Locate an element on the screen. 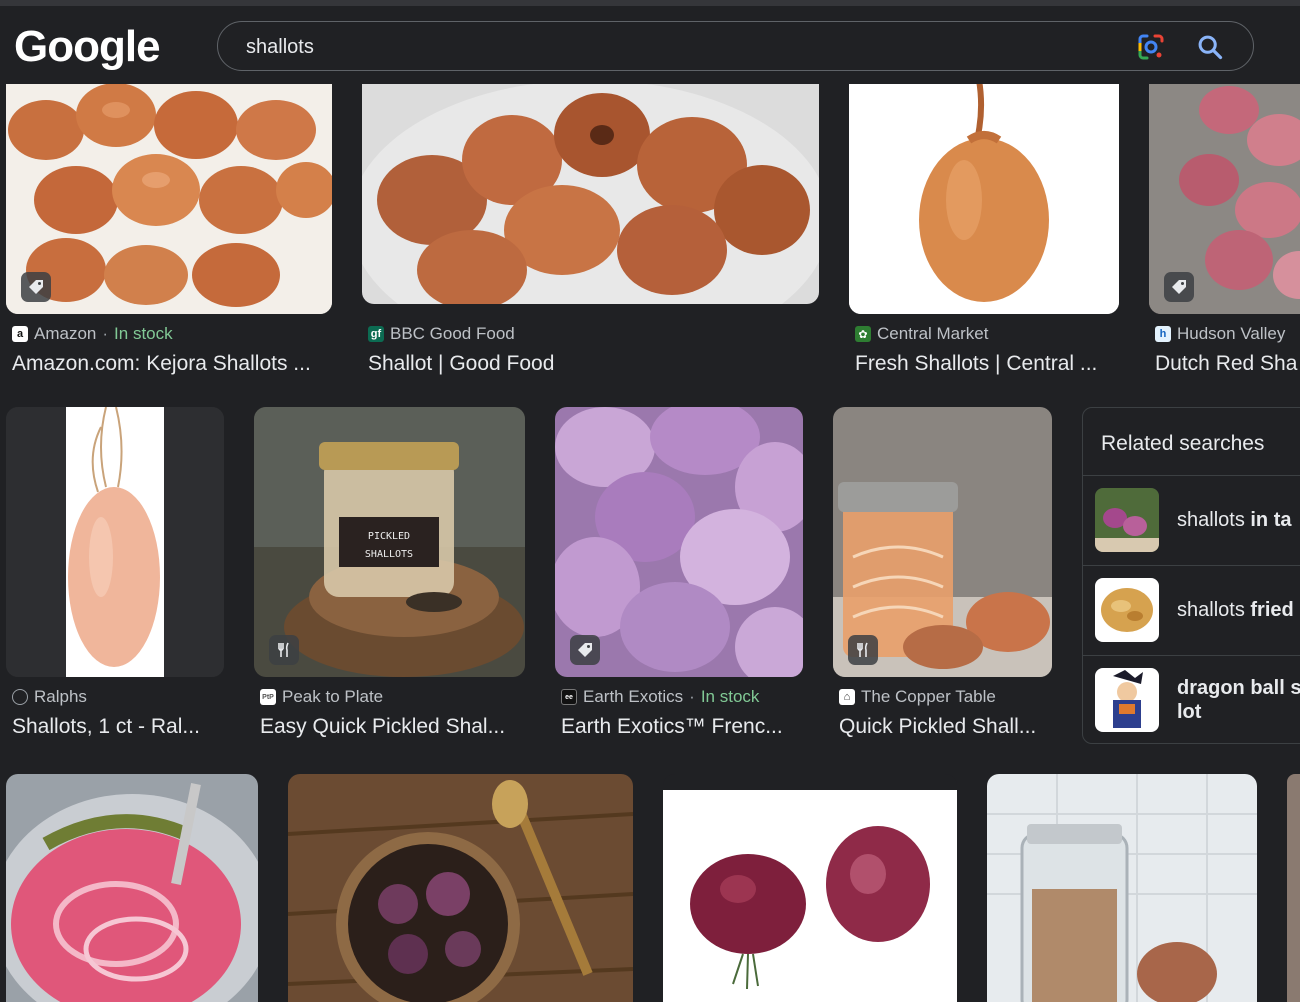 Image resolution: width=1300 pixels, height=1002 pixels. result-source: PtP Peak to Plate is located at coordinates (321, 697).